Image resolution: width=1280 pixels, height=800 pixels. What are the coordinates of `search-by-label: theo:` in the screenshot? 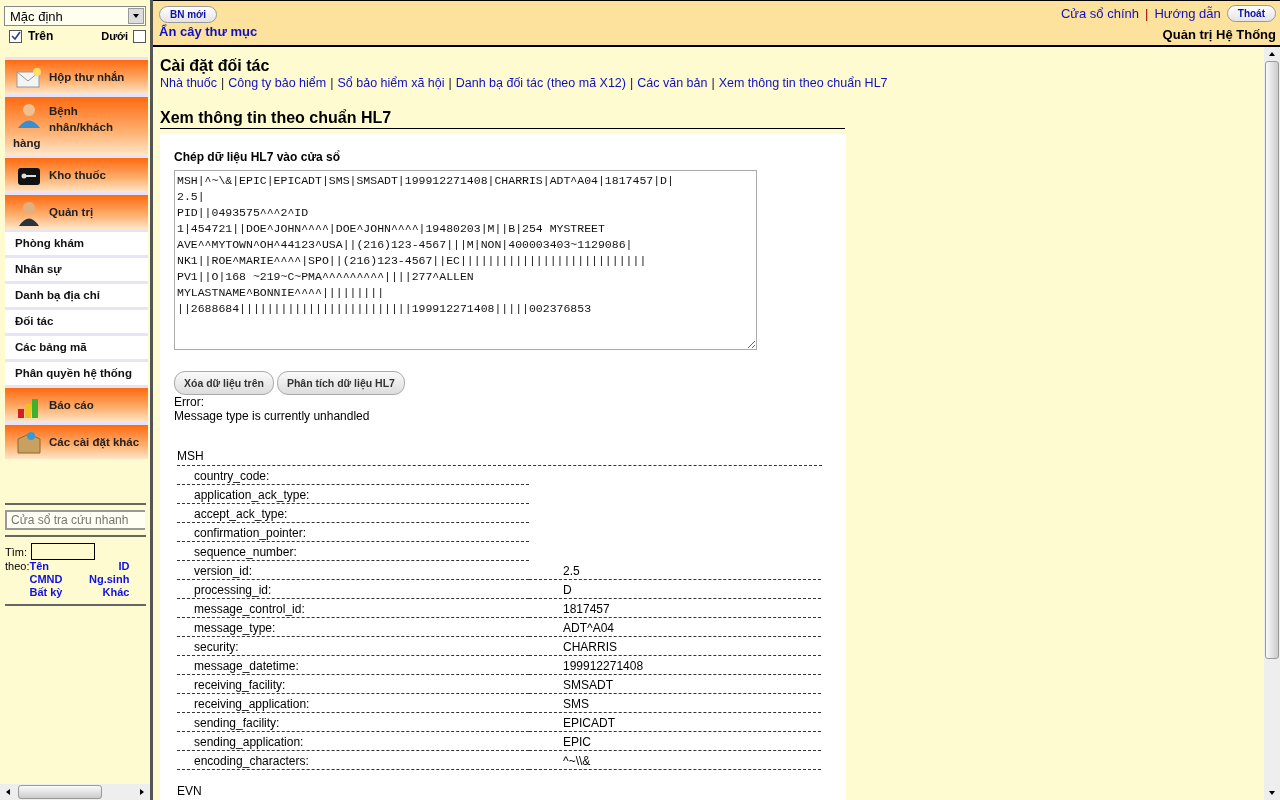 It's located at (17, 567).